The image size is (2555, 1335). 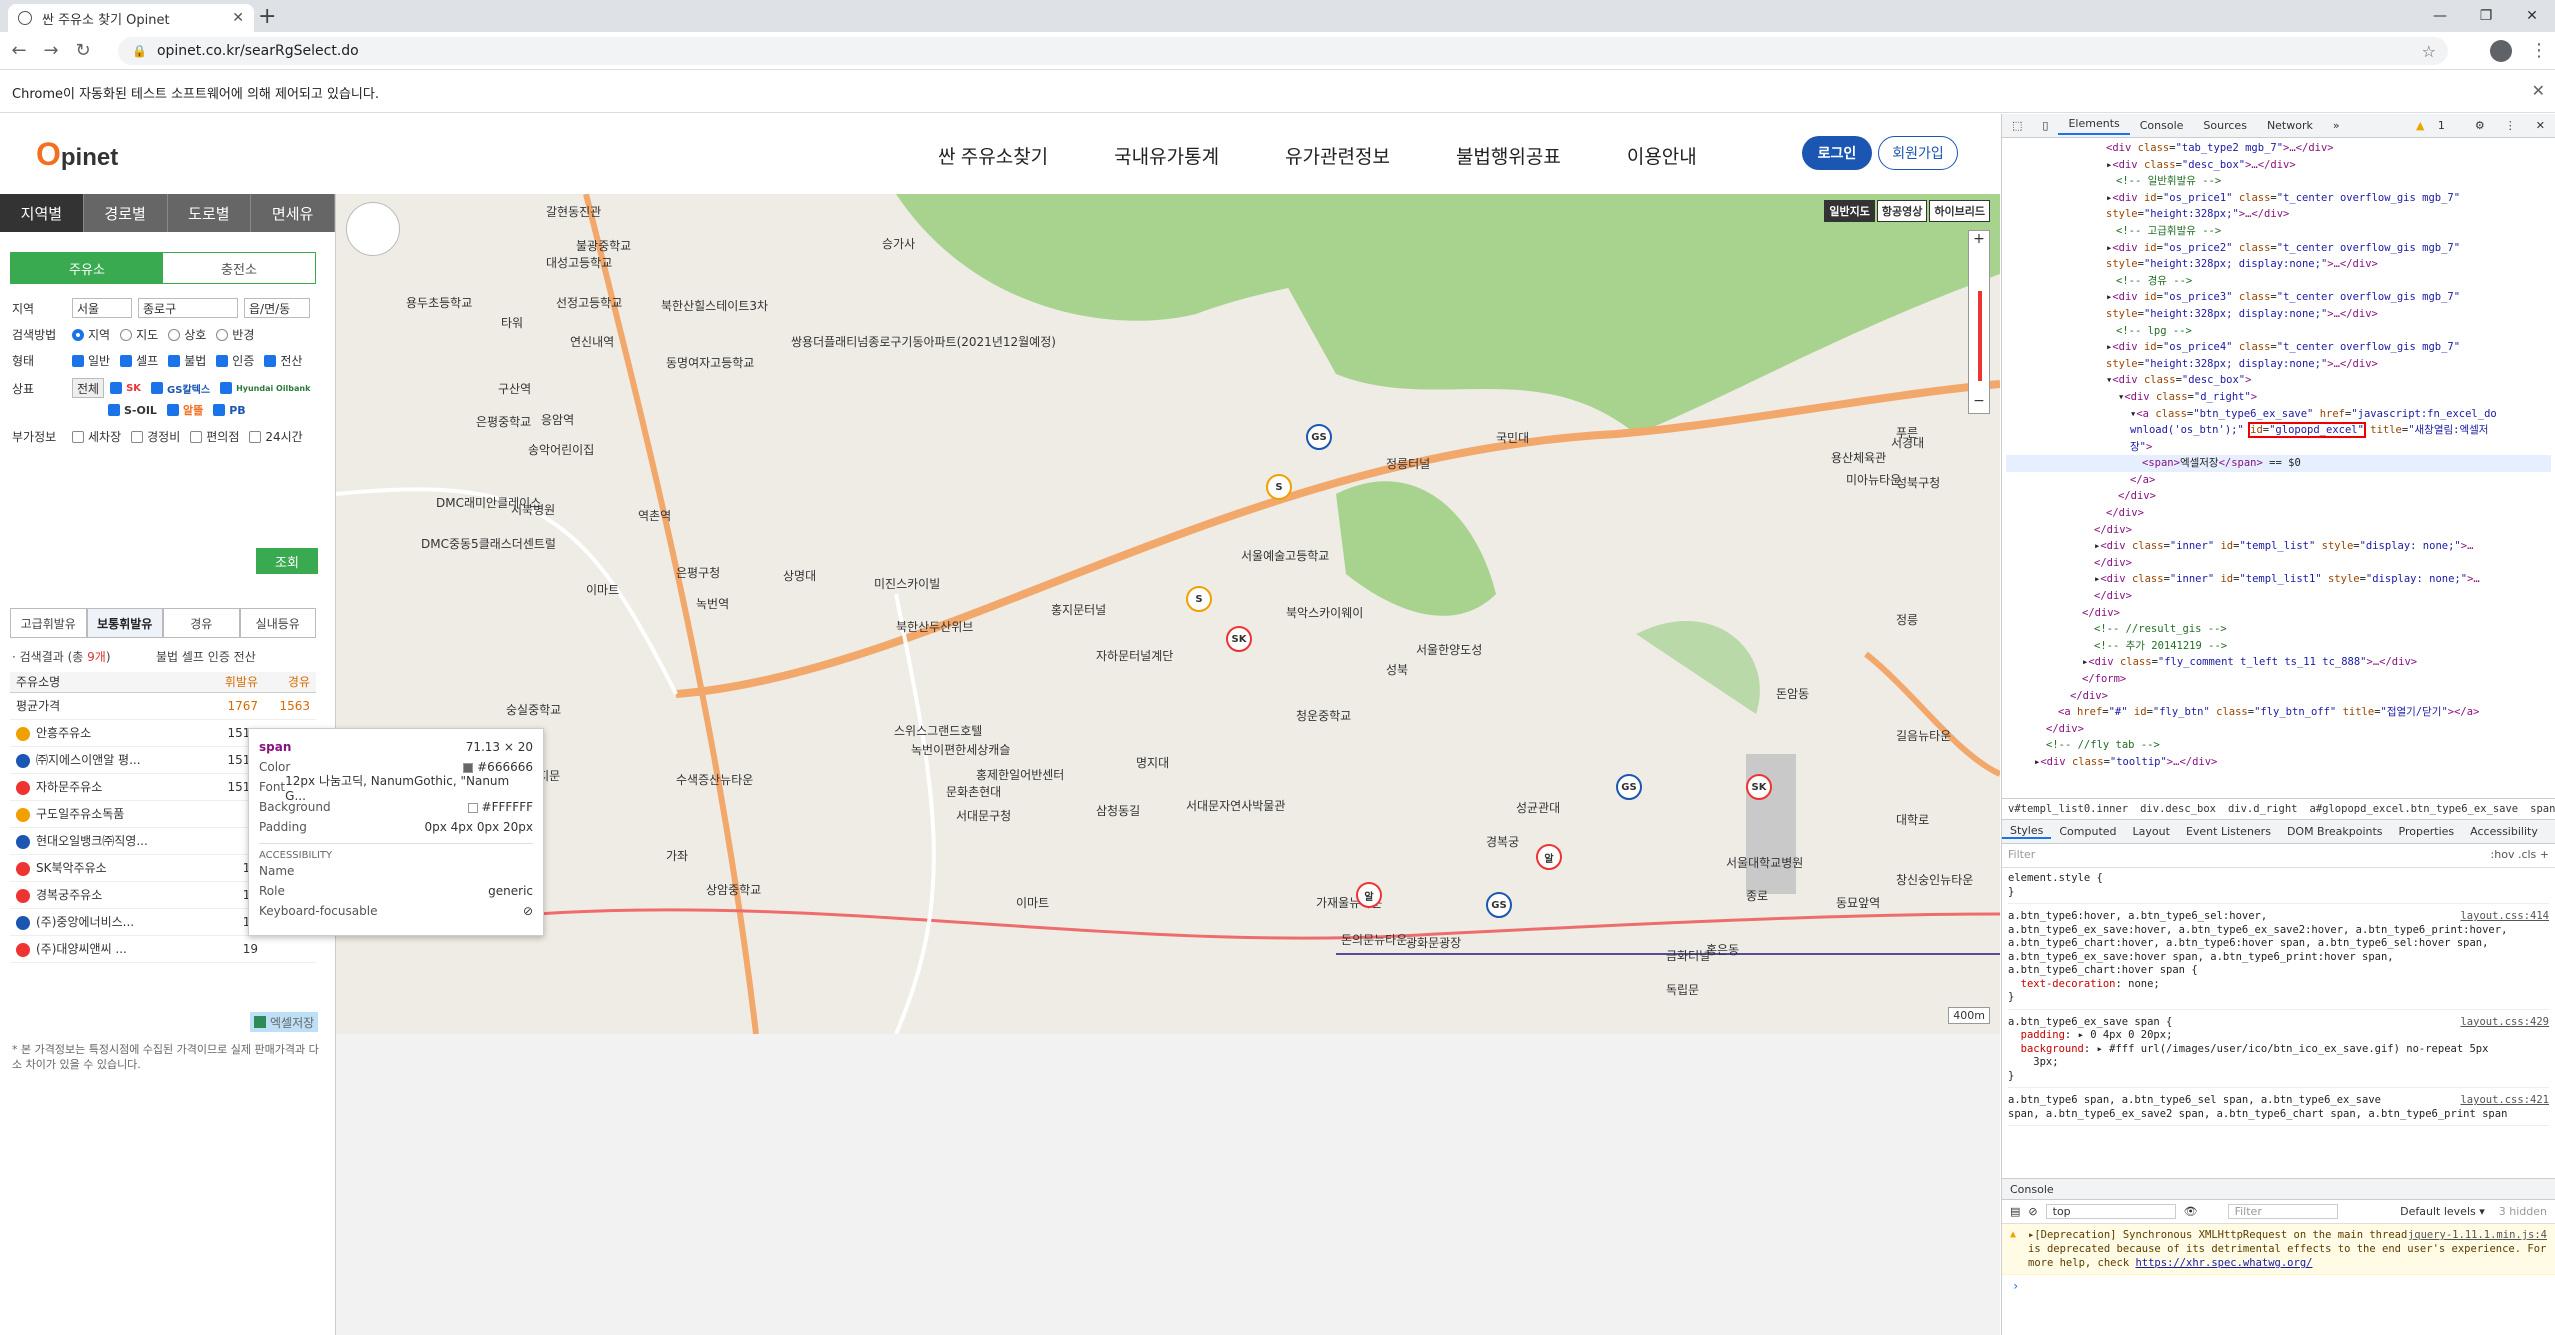 I want to click on tab-tax-free: 면세유, so click(x=293, y=213).